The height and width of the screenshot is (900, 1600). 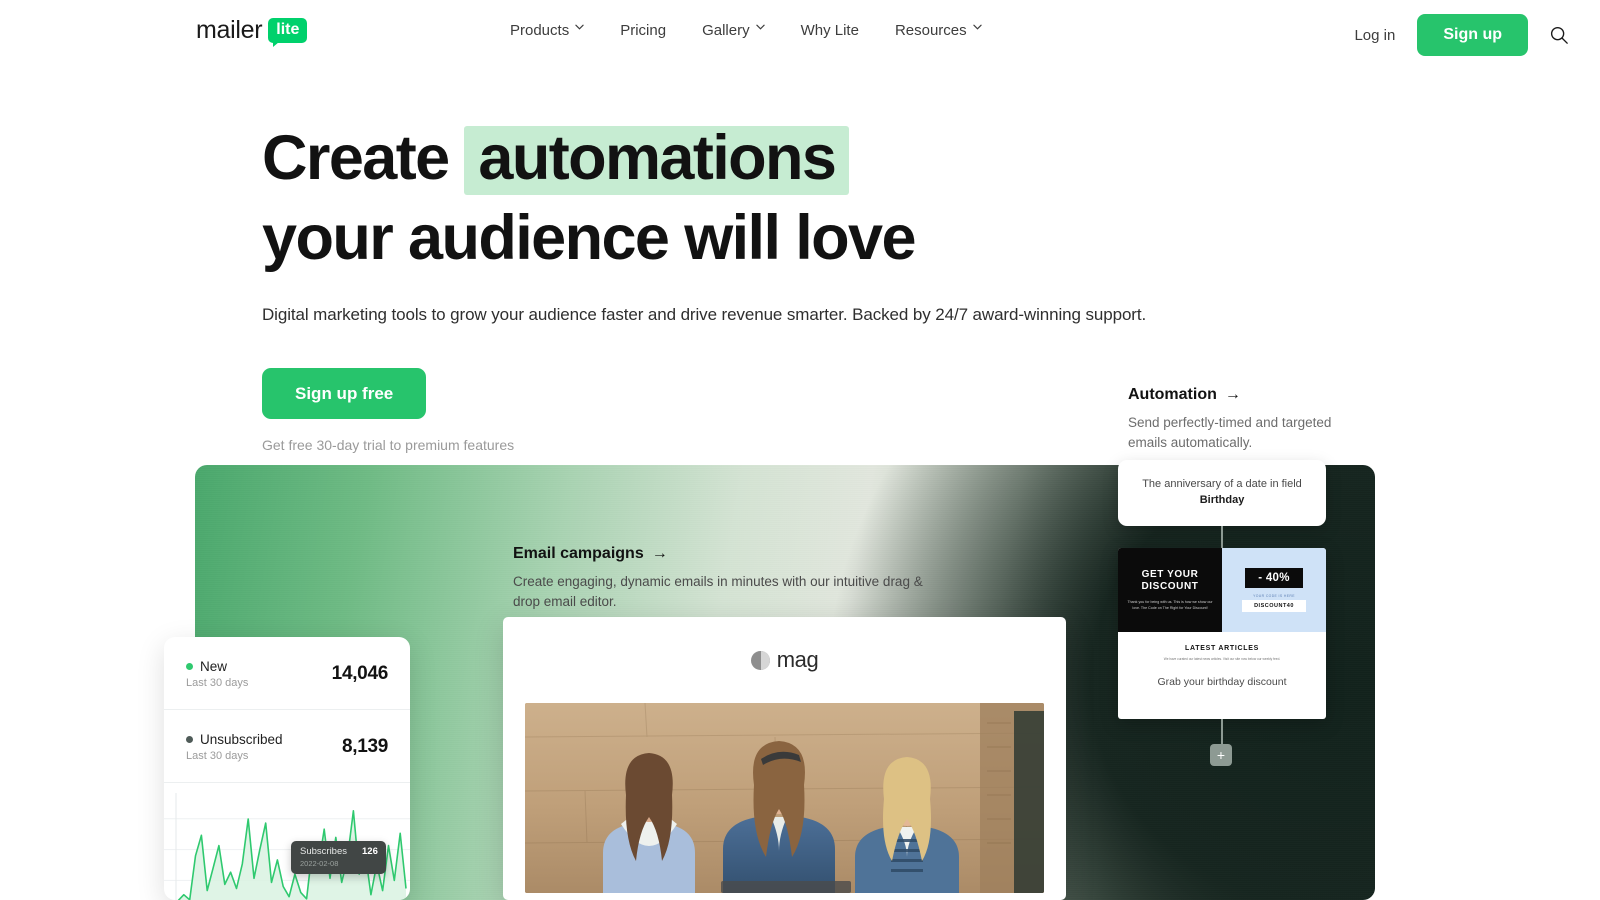 I want to click on email-hero-photo, so click(x=784, y=798).